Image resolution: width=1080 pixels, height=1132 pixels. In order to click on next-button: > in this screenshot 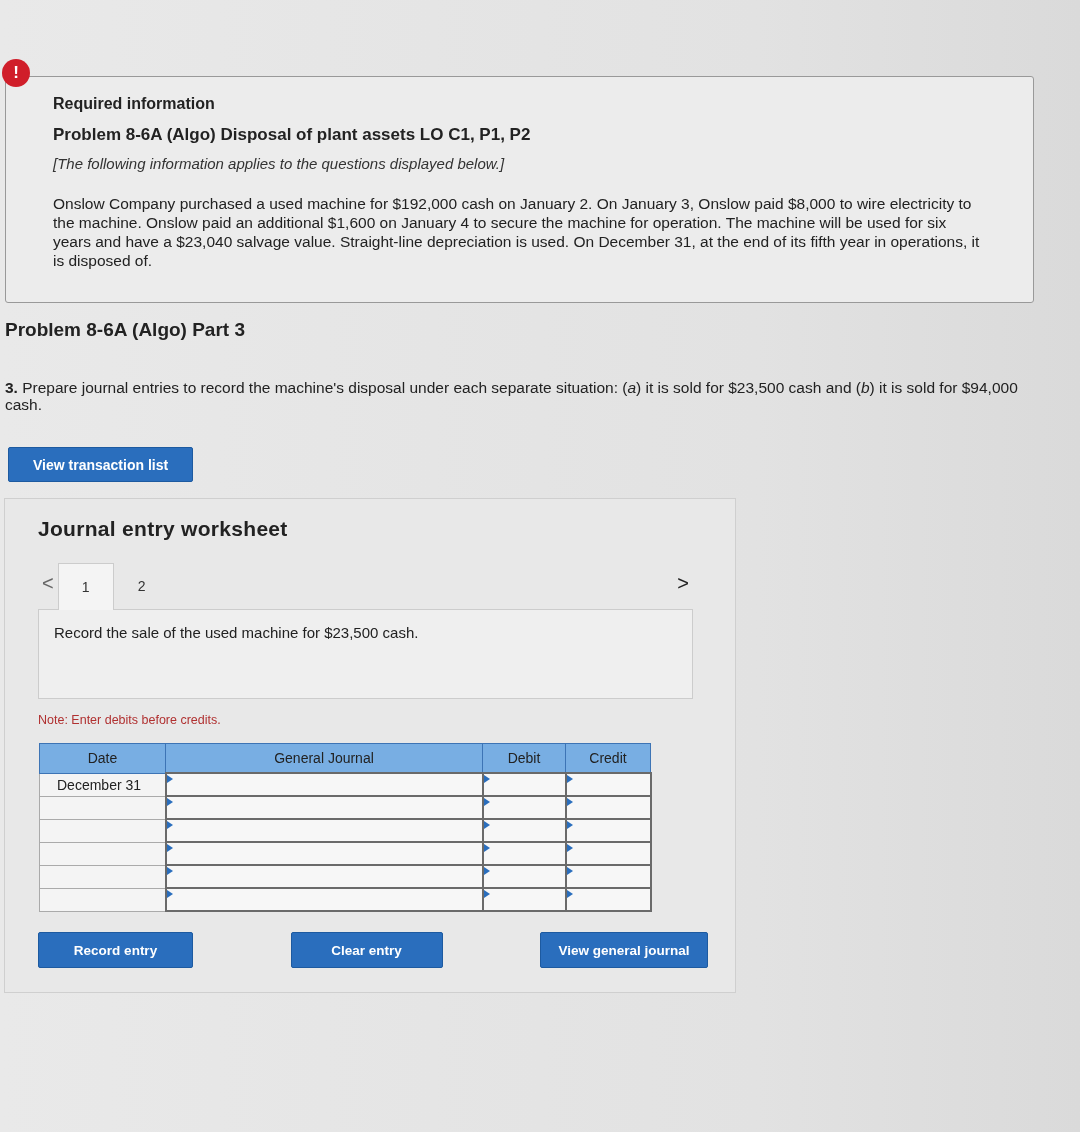, I will do `click(683, 583)`.